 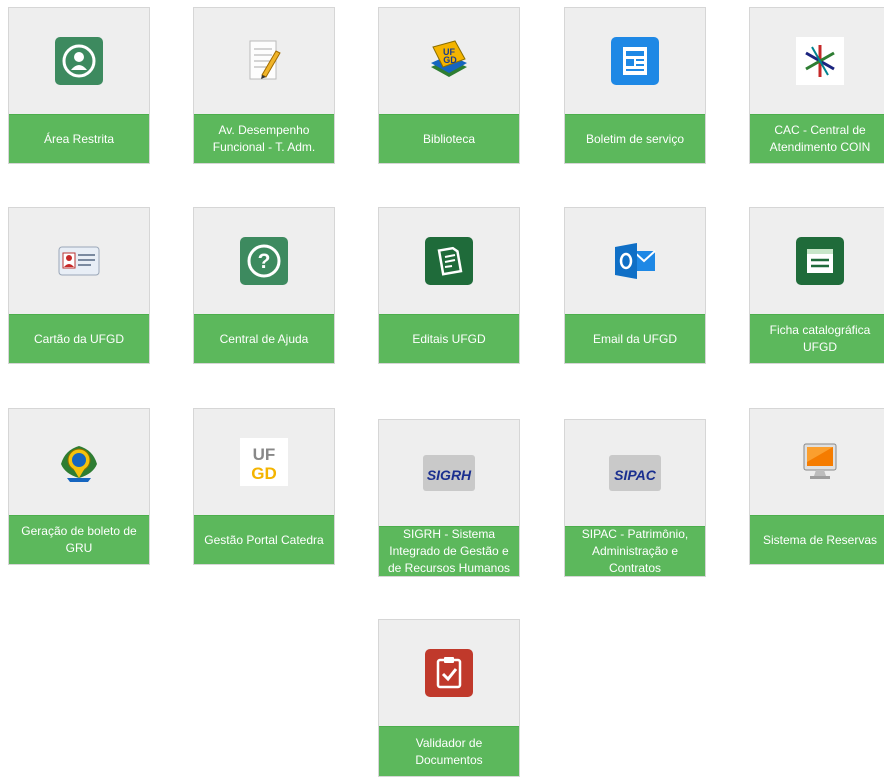 What do you see at coordinates (79, 338) in the screenshot?
I see `tile-label: Cartão da UFGD` at bounding box center [79, 338].